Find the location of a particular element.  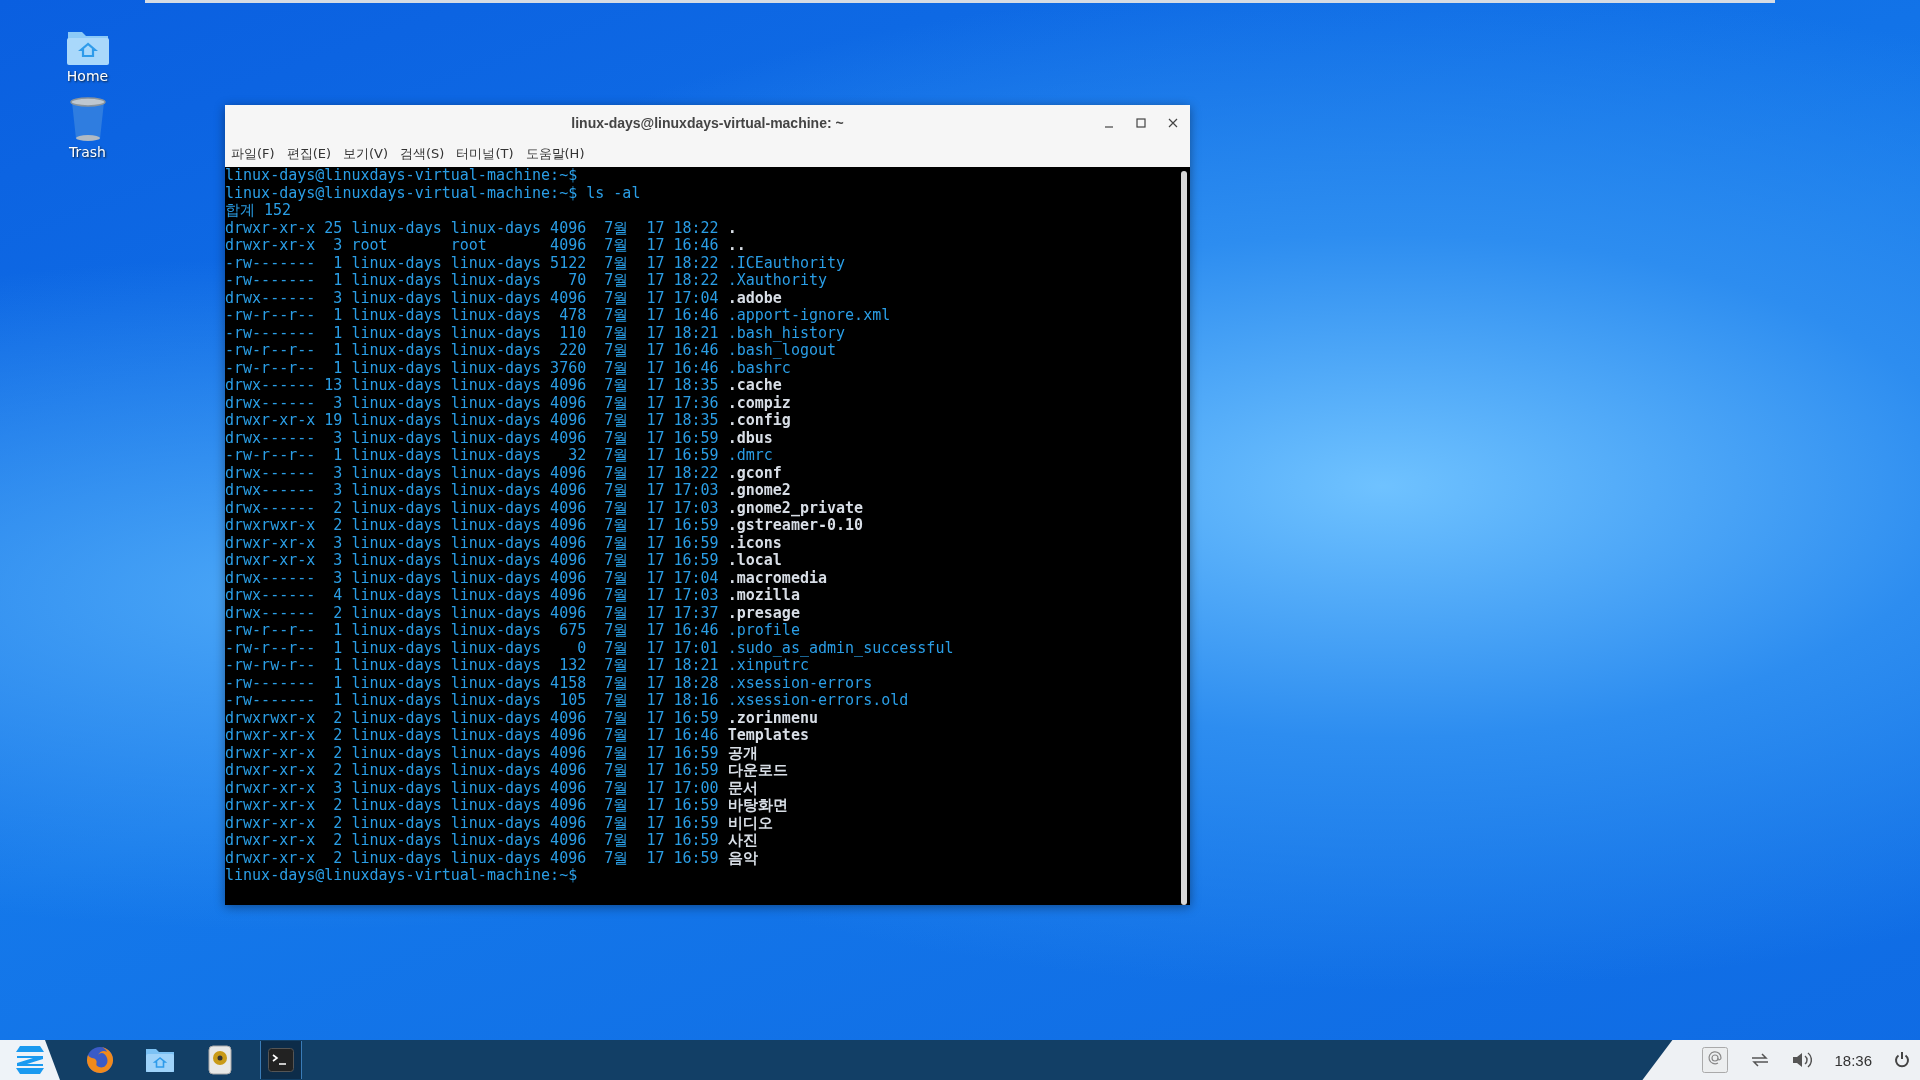

terminal-line: -rw-rw-r-- 1 linux-days linux-days 132 7월 17 18:21 .xinputrc is located at coordinates (517, 666).